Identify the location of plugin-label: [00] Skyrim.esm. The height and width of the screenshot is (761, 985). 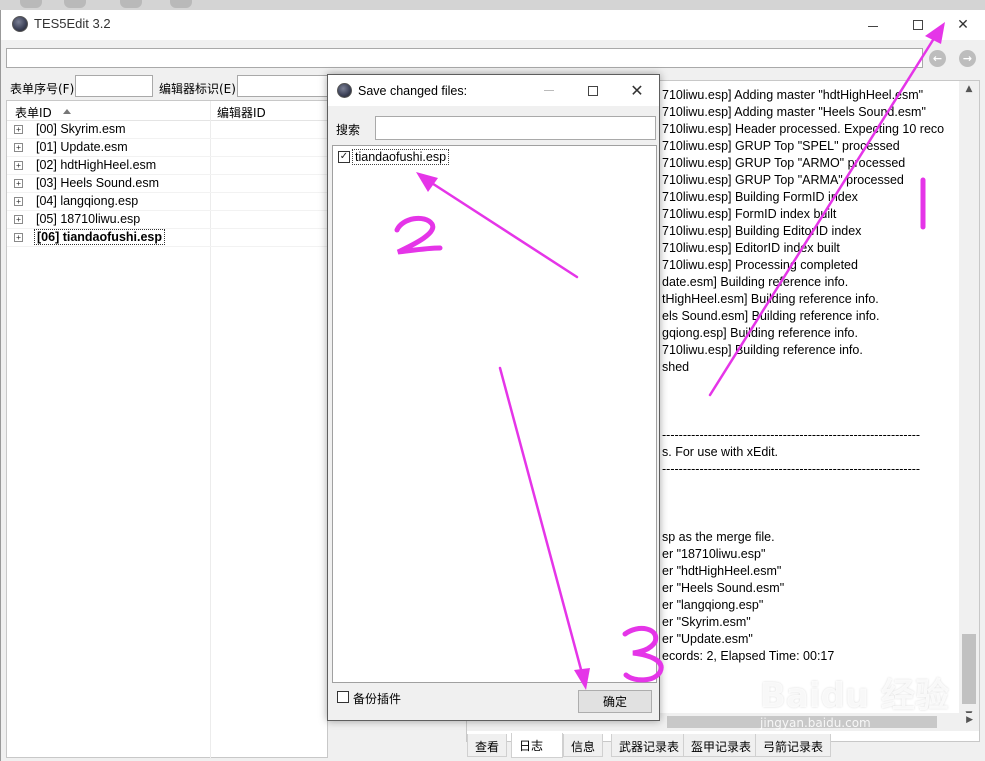
(81, 129).